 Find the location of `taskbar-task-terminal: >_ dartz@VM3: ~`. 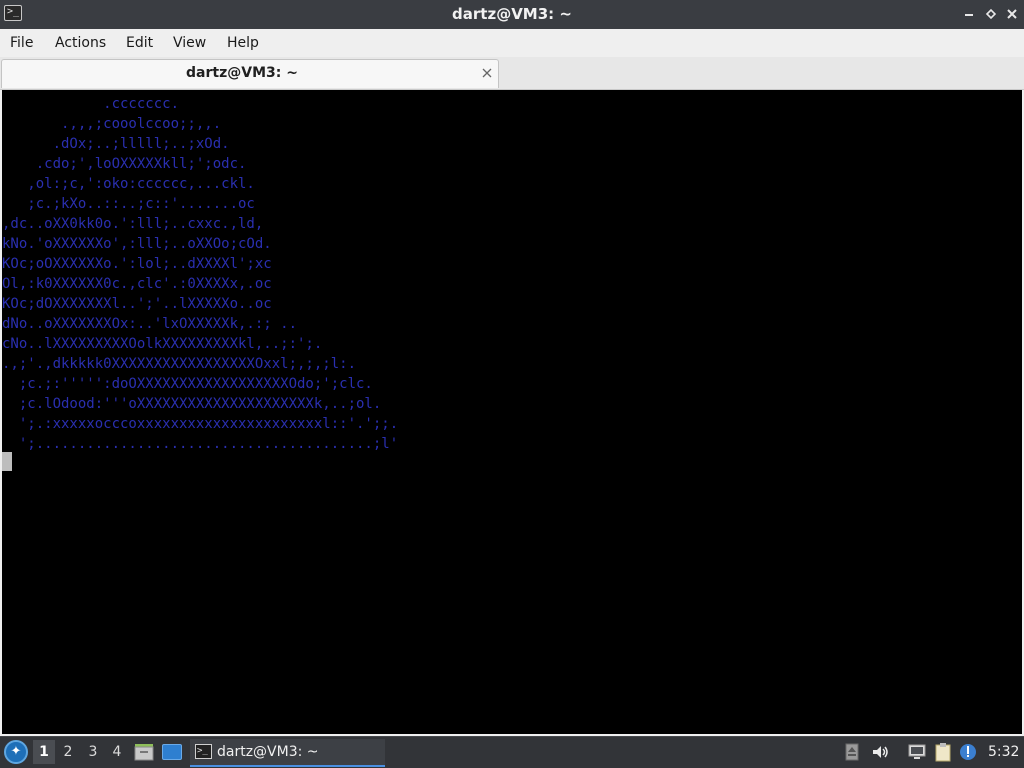

taskbar-task-terminal: >_ dartz@VM3: ~ is located at coordinates (287, 753).